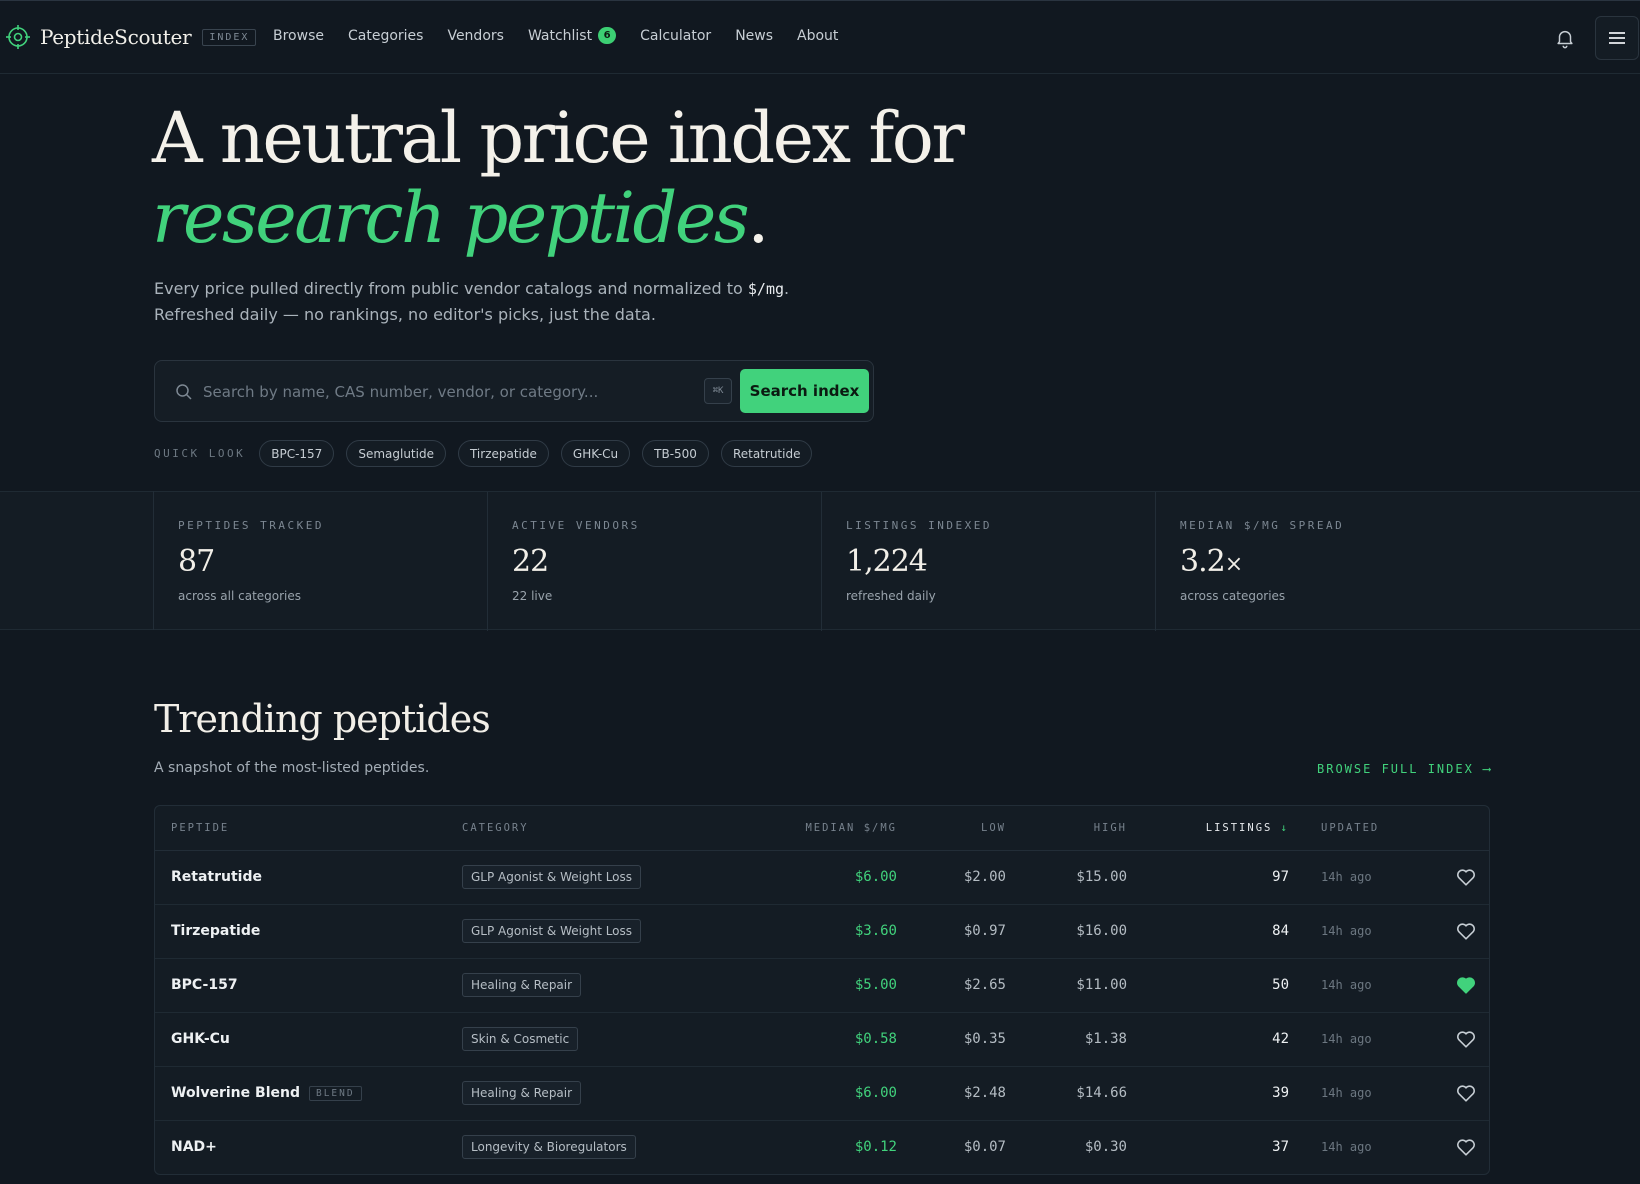 The width and height of the screenshot is (1640, 1184). What do you see at coordinates (216, 877) in the screenshot?
I see `peptide-name: Retatrutide` at bounding box center [216, 877].